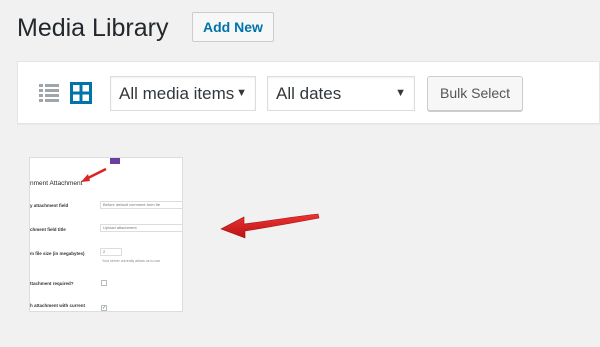  I want to click on add-new-button: Add New, so click(233, 27).